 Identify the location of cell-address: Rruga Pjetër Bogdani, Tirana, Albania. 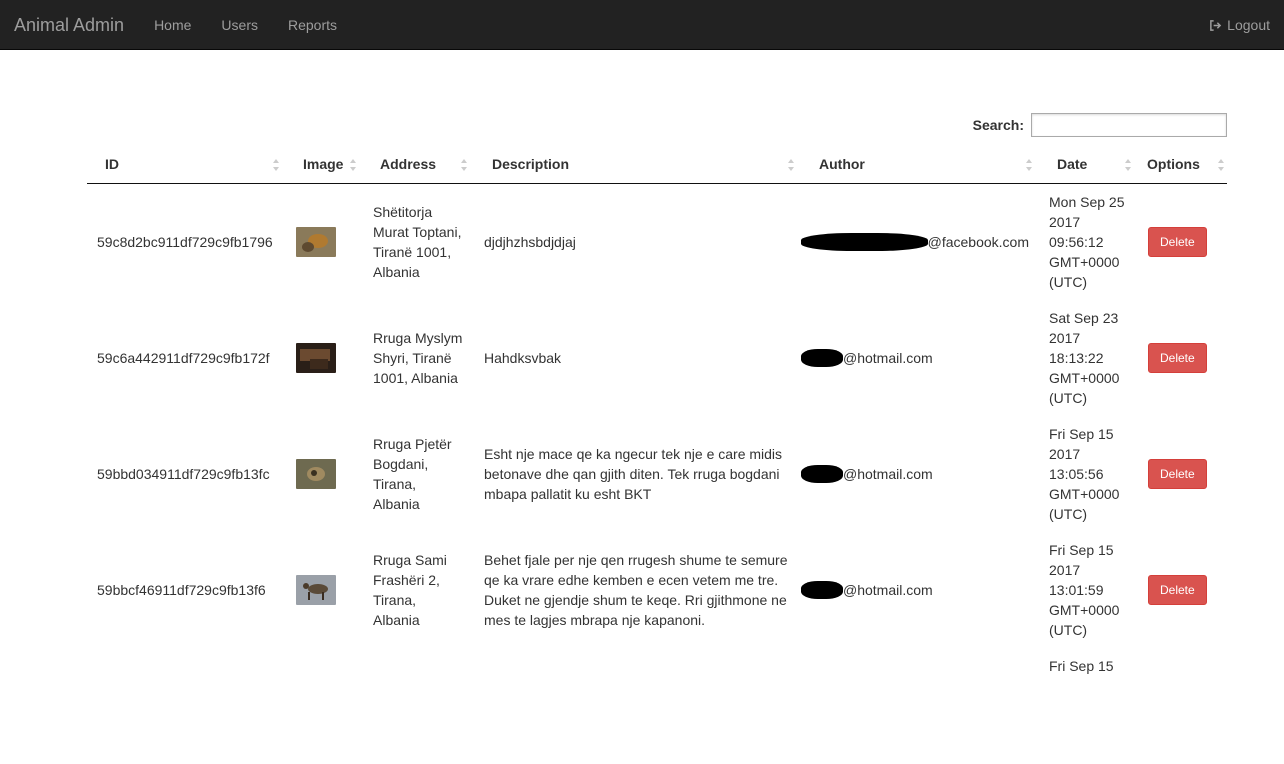
(412, 473).